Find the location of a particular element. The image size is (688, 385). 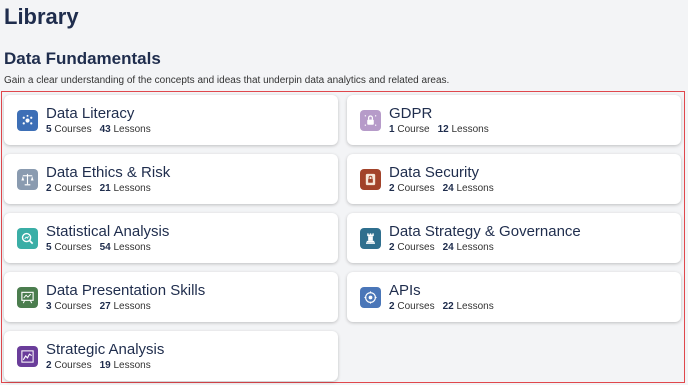

lock-icon is located at coordinates (370, 120).